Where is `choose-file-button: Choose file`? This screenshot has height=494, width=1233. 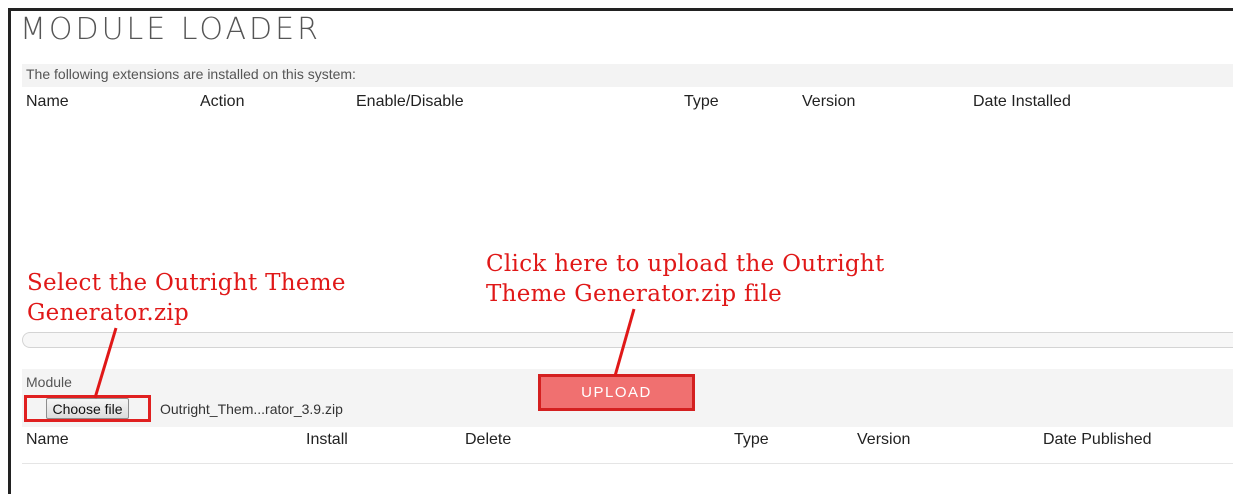
choose-file-button: Choose file is located at coordinates (87, 408).